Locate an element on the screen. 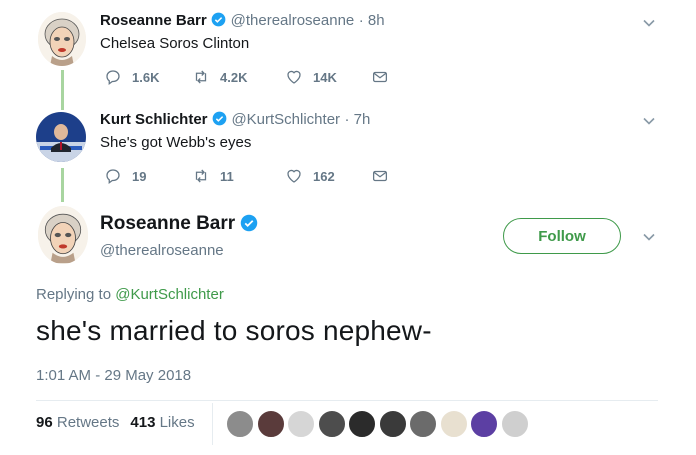 This screenshot has width=696, height=455. retweet-button: 11 is located at coordinates (238, 176).